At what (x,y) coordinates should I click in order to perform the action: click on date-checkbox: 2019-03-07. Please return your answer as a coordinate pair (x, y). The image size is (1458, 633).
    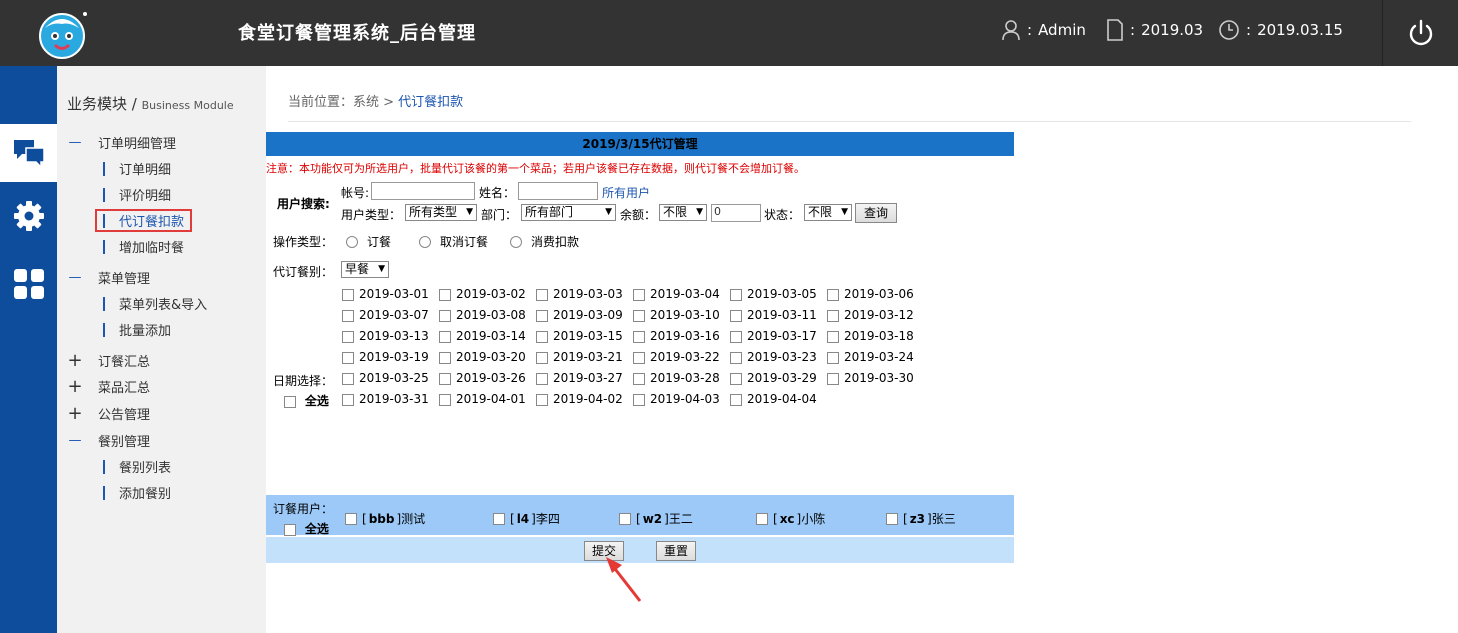
    Looking at the image, I should click on (389, 315).